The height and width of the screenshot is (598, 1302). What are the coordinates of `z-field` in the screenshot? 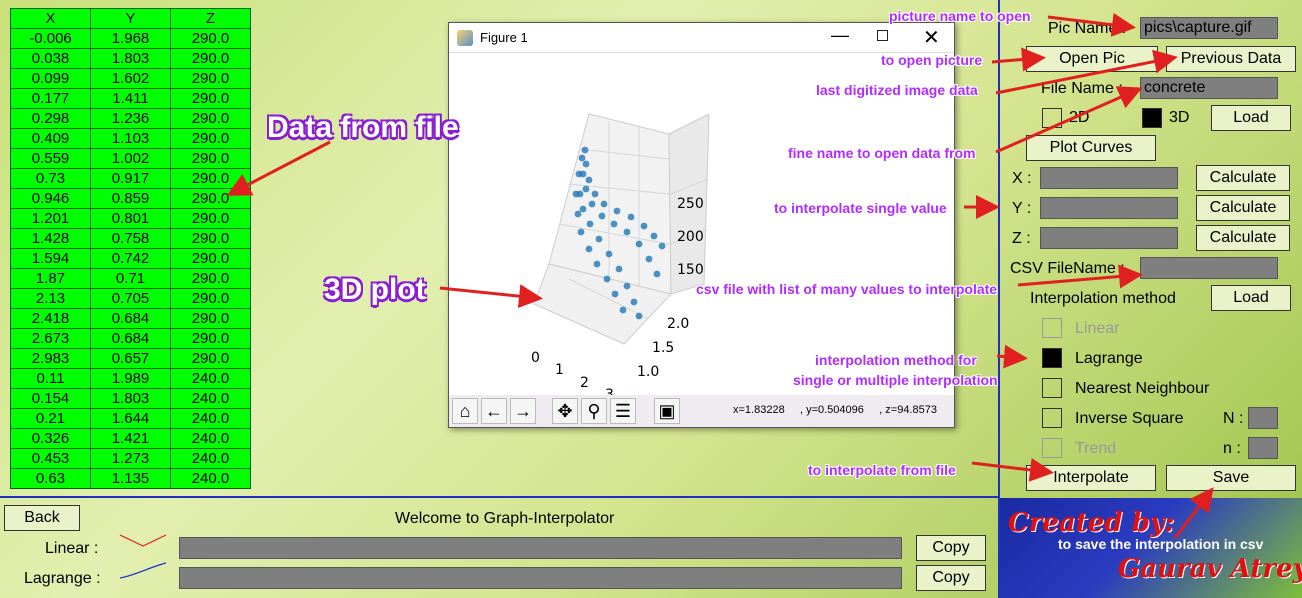 It's located at (1109, 238).